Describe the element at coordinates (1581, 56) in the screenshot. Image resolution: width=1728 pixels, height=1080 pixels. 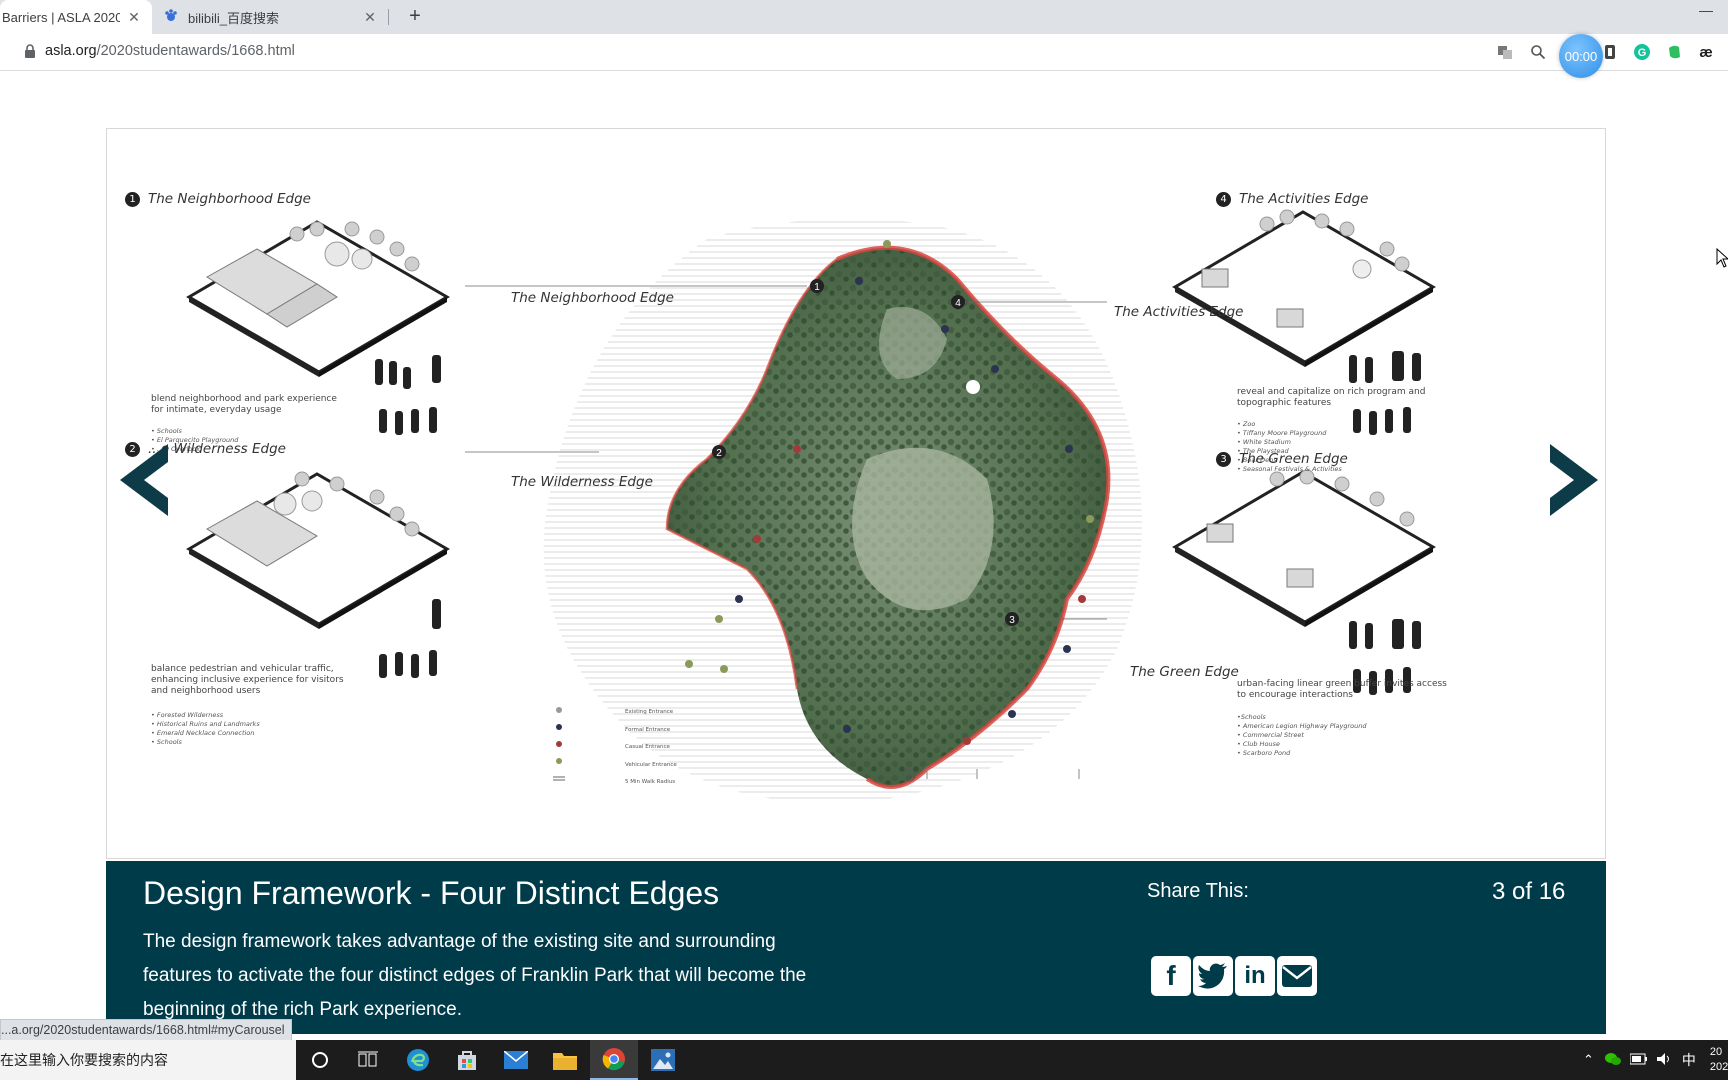
I see `timer-badge: 00:00` at that location.